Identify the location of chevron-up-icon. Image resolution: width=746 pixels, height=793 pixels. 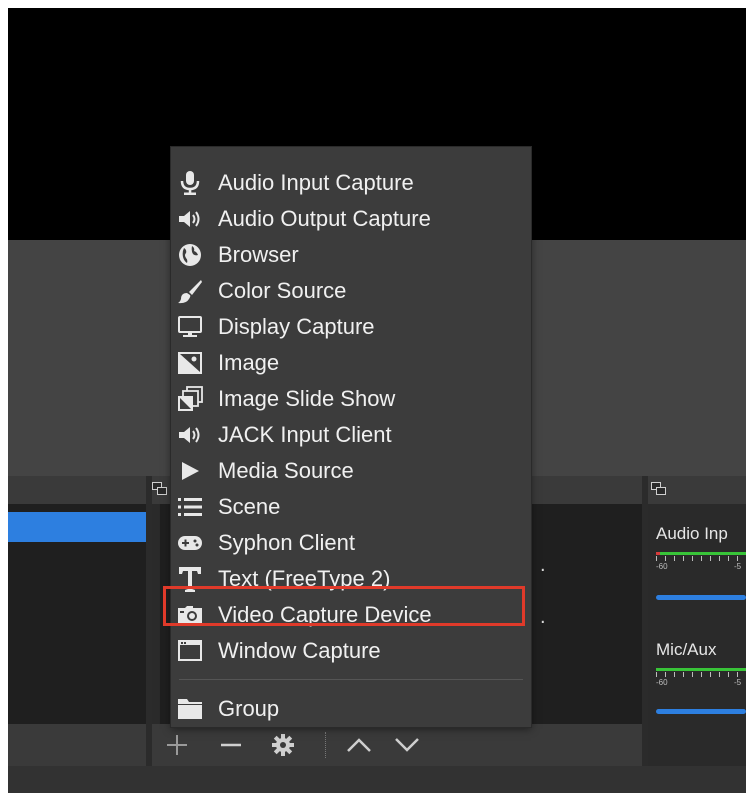
(359, 745).